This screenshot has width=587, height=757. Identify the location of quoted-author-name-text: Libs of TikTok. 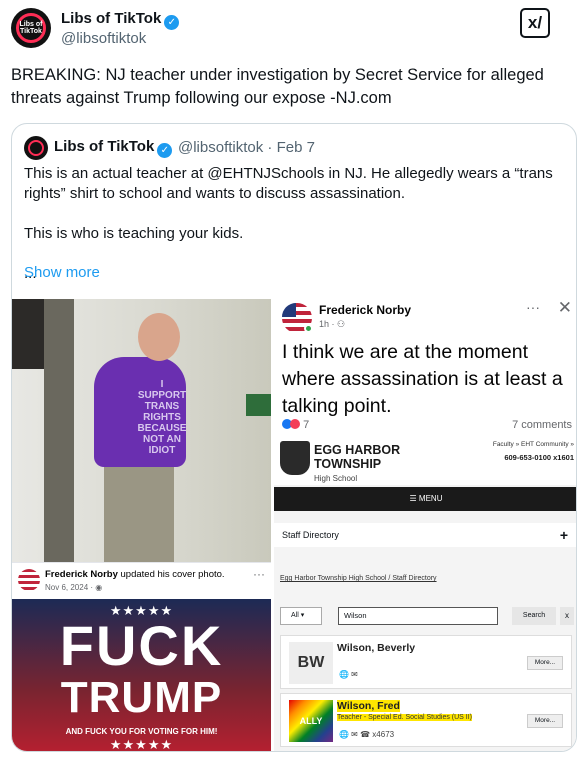
(104, 146).